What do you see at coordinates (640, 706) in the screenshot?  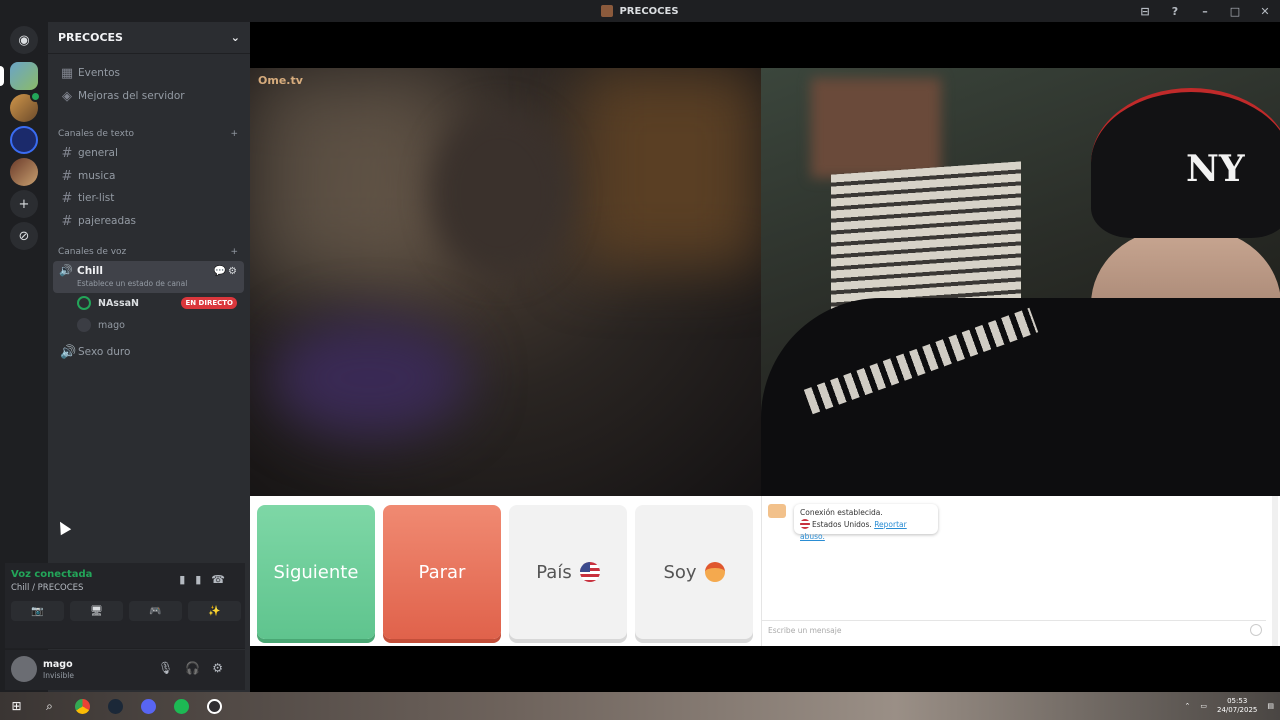 I see `taskbar: ⊞ ⌕ ⌃ ▭ 05:53 24/07/2025 ▤` at bounding box center [640, 706].